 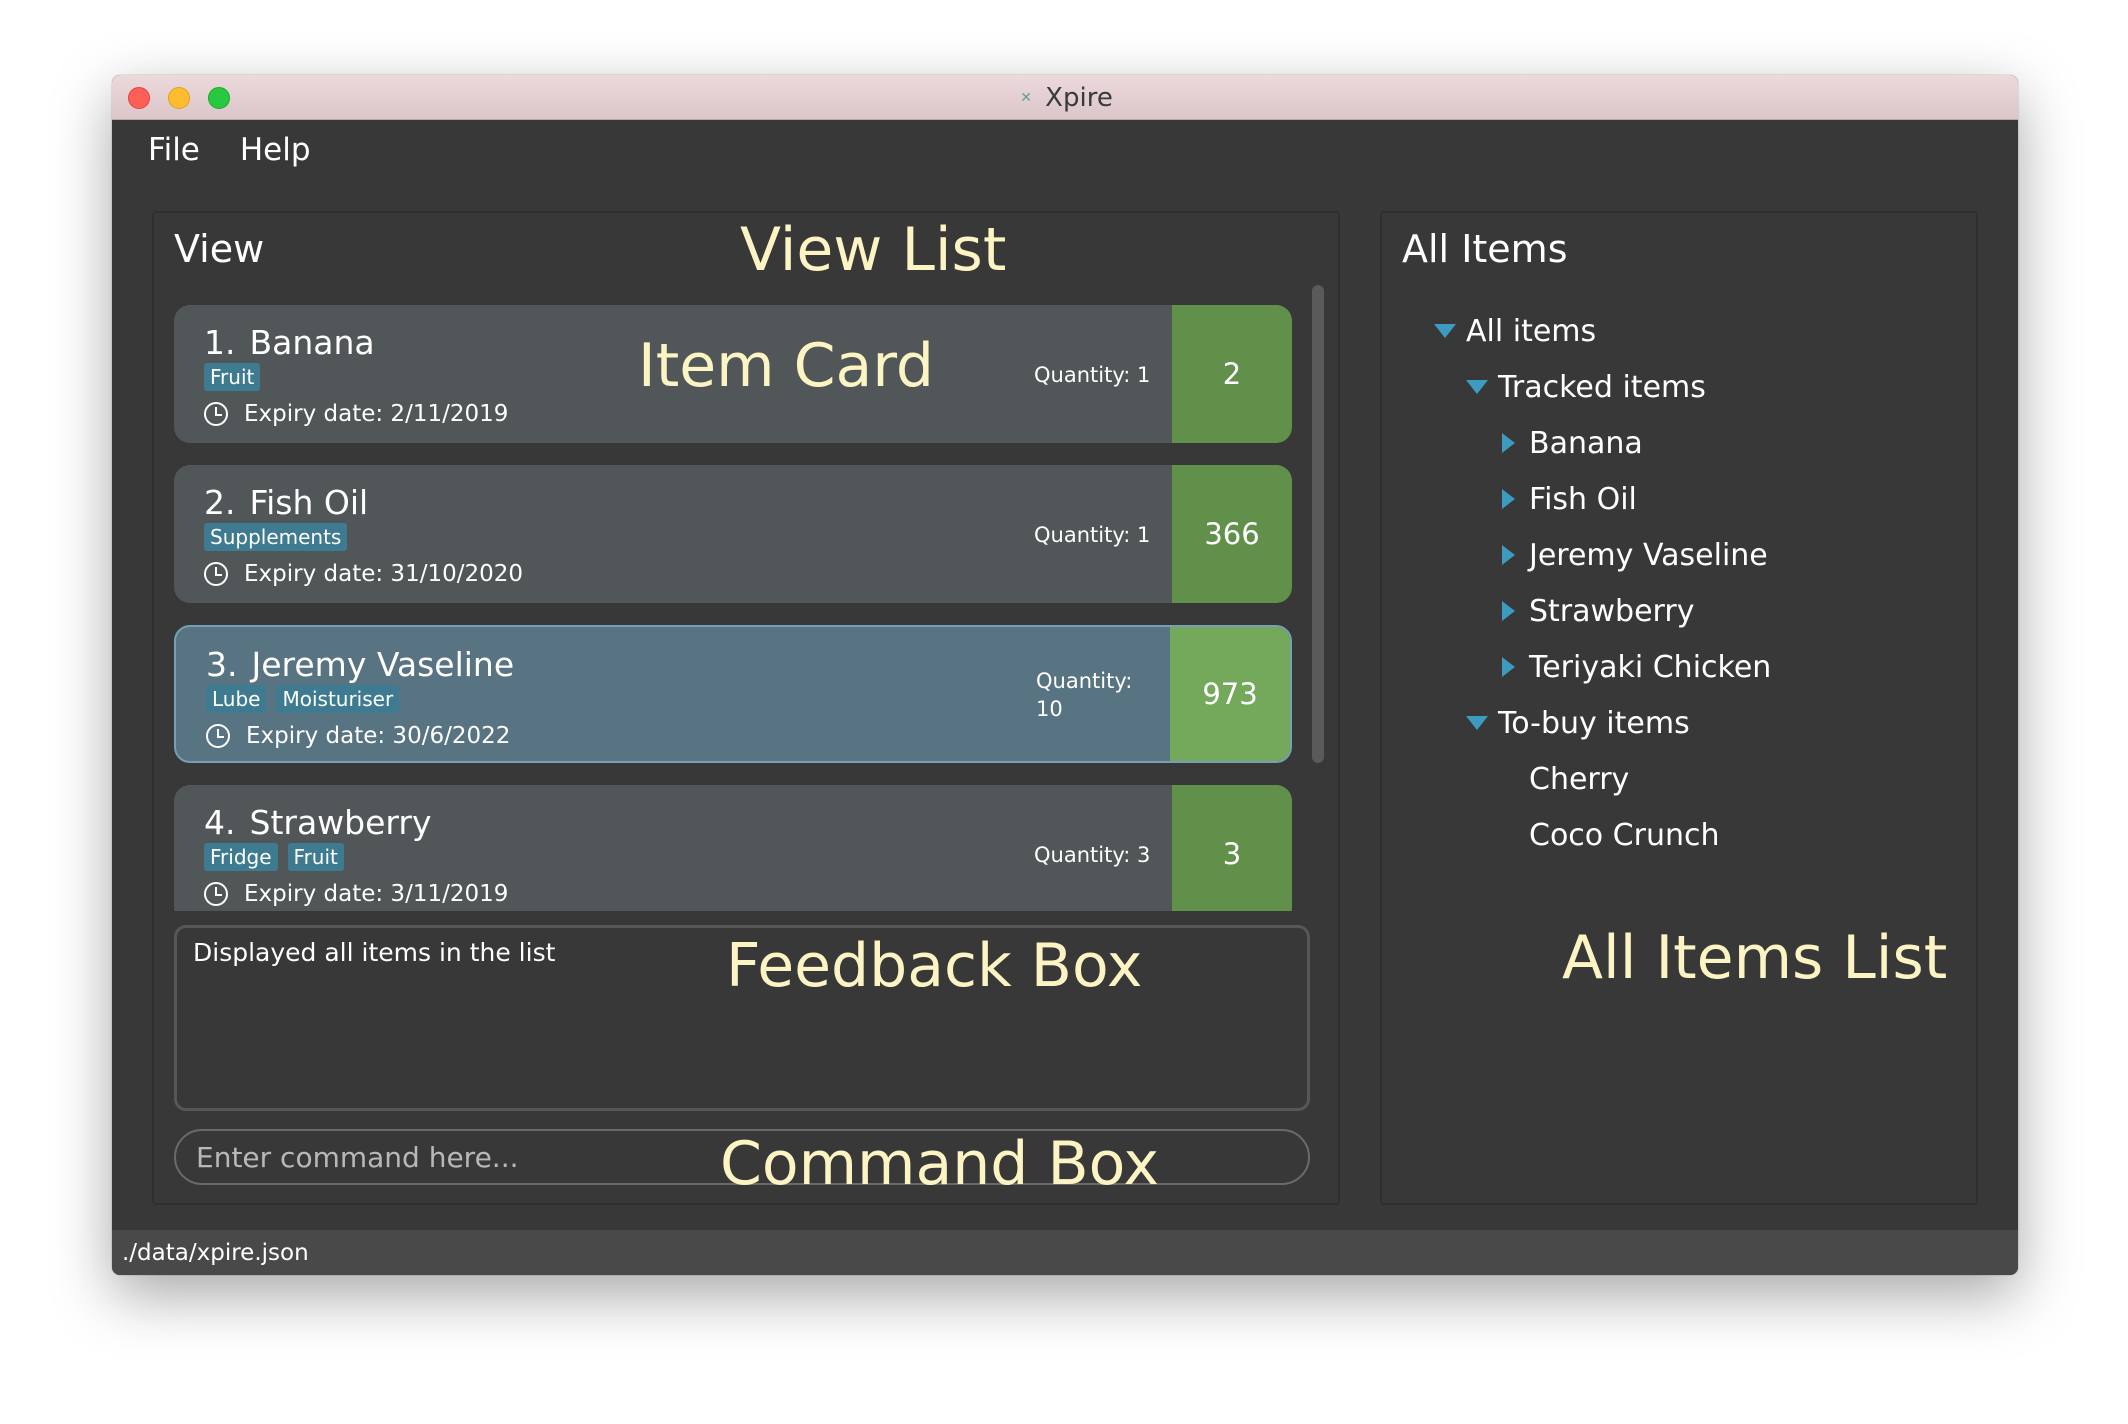 I want to click on expiry-date: Expiry date: 3/11/2019, so click(x=376, y=894).